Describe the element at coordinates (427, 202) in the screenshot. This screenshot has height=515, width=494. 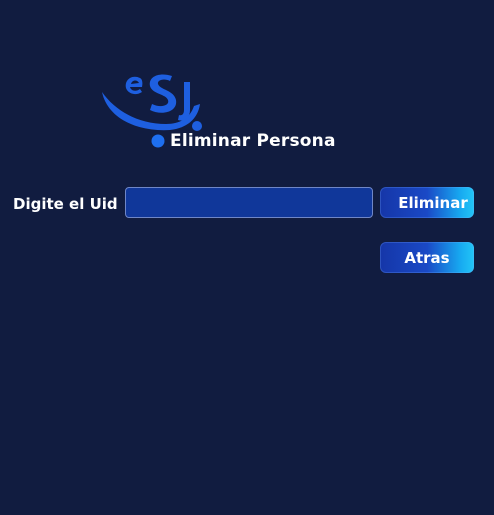
I see `delete-button: Eliminar` at that location.